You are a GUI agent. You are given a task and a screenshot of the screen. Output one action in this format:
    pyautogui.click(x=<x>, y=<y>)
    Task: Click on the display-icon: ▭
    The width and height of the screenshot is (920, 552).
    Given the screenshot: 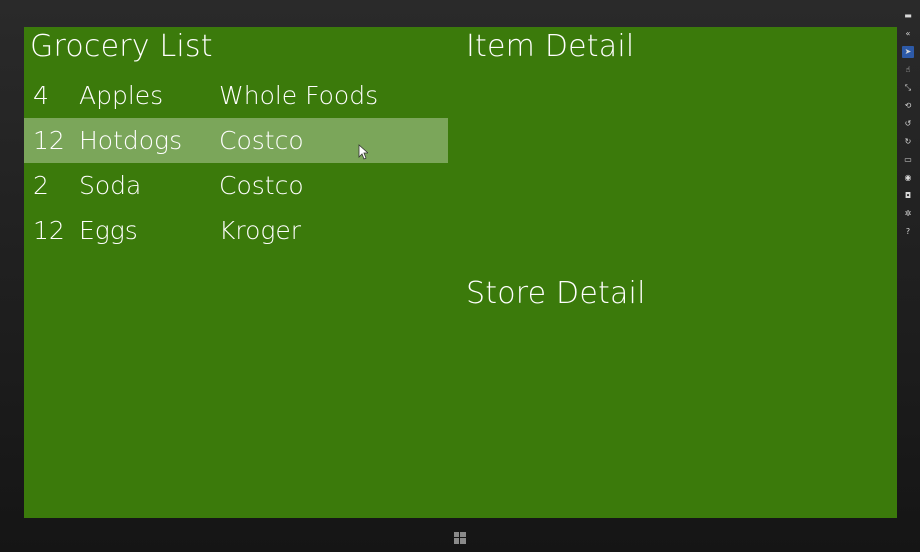 What is the action you would take?
    pyautogui.click(x=908, y=160)
    